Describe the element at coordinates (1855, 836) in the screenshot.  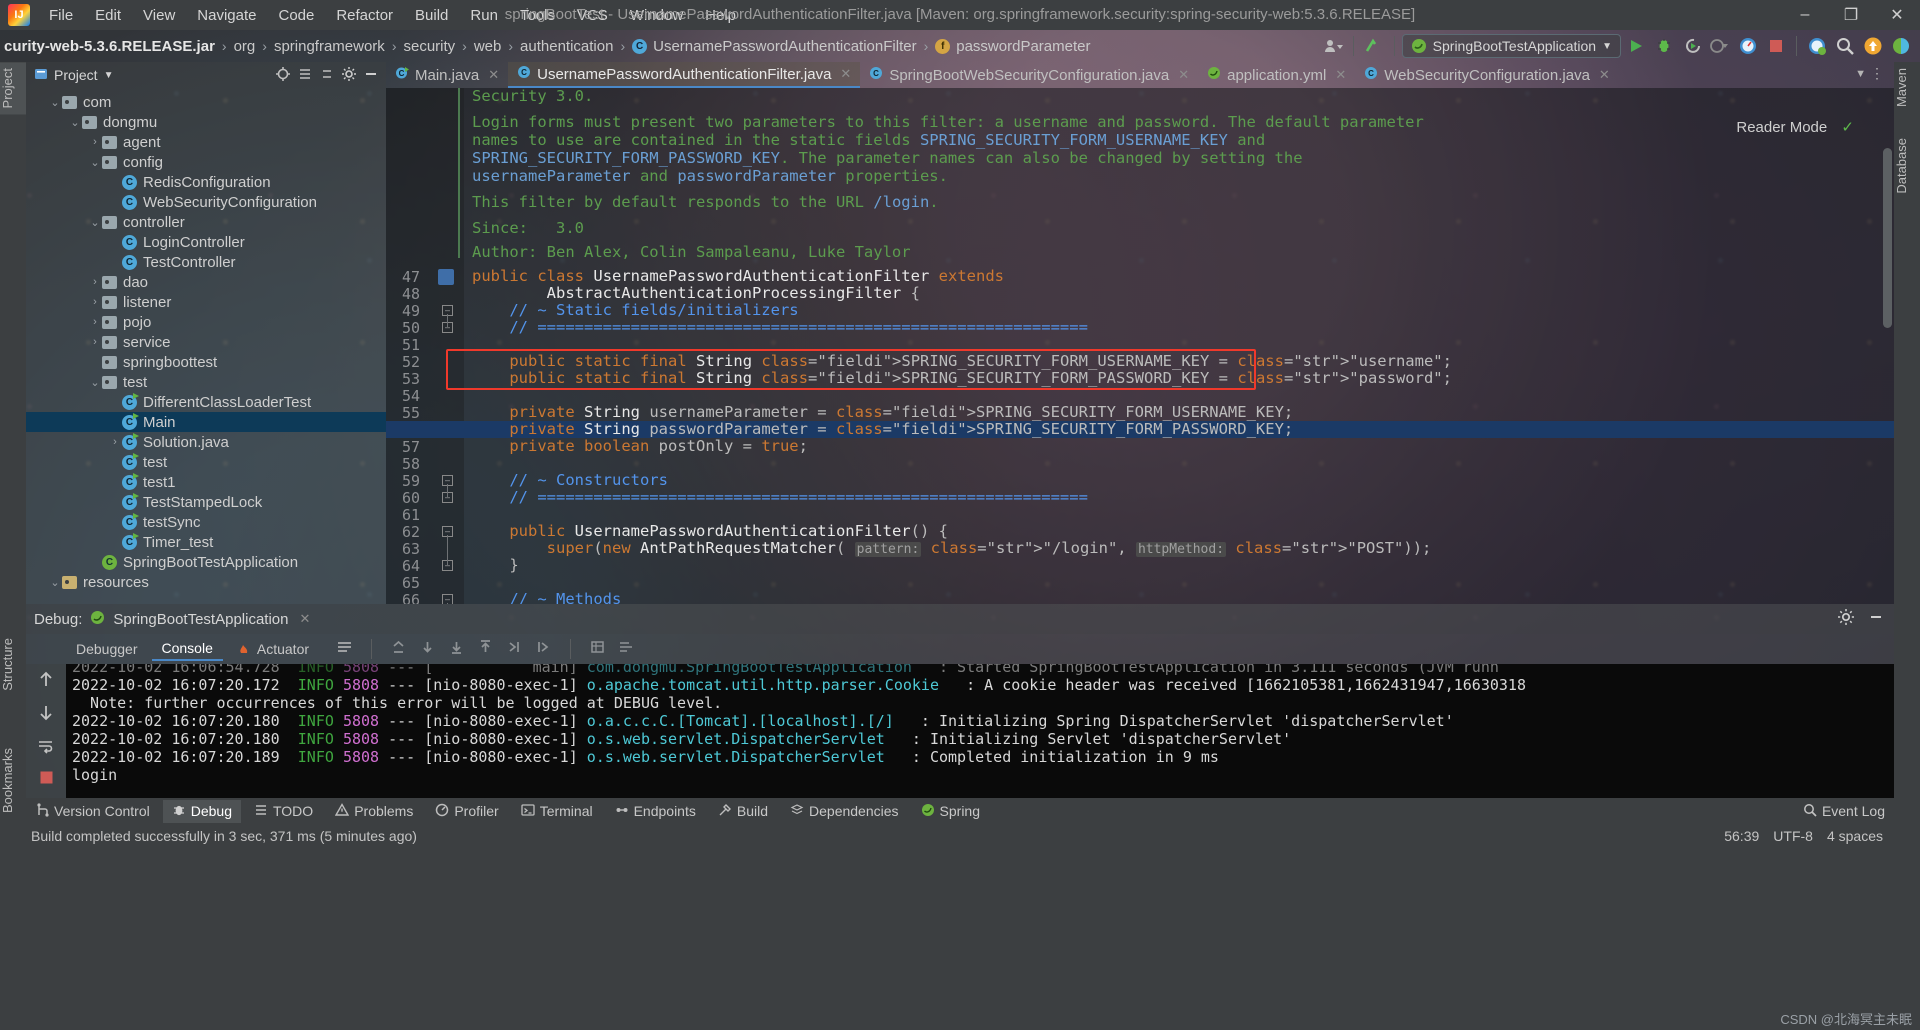
I see `indent-setting: 4 spaces` at that location.